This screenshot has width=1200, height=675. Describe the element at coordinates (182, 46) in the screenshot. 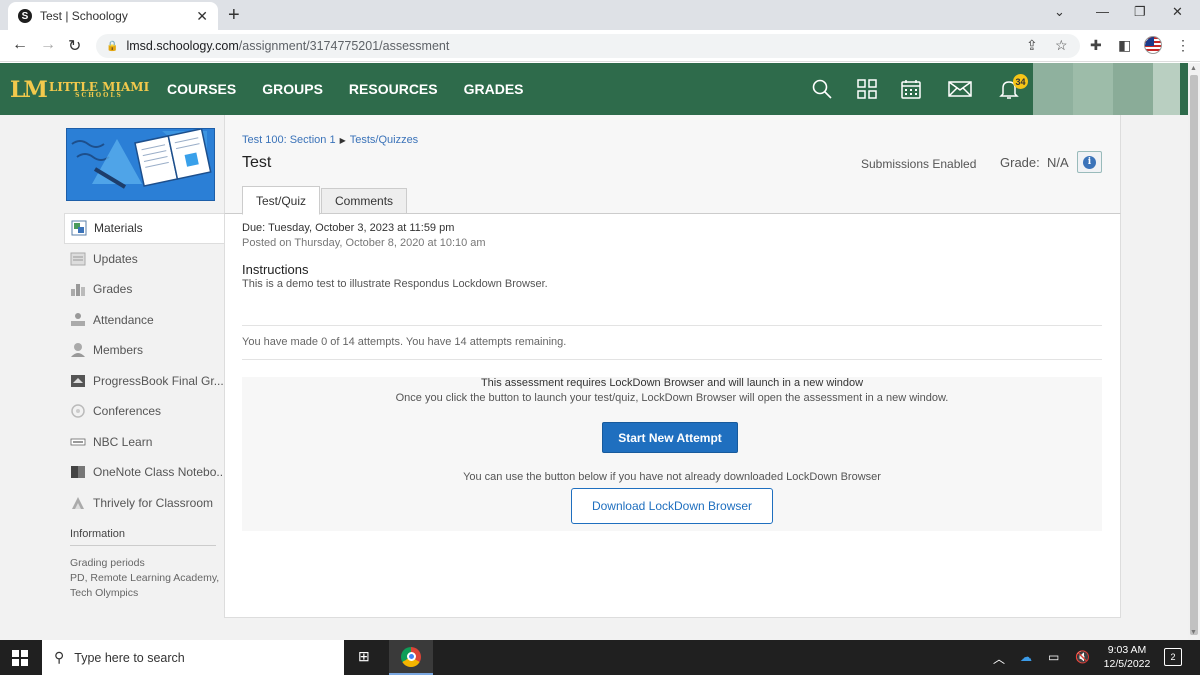

I see `url-host: lmsd.schoology.com` at that location.